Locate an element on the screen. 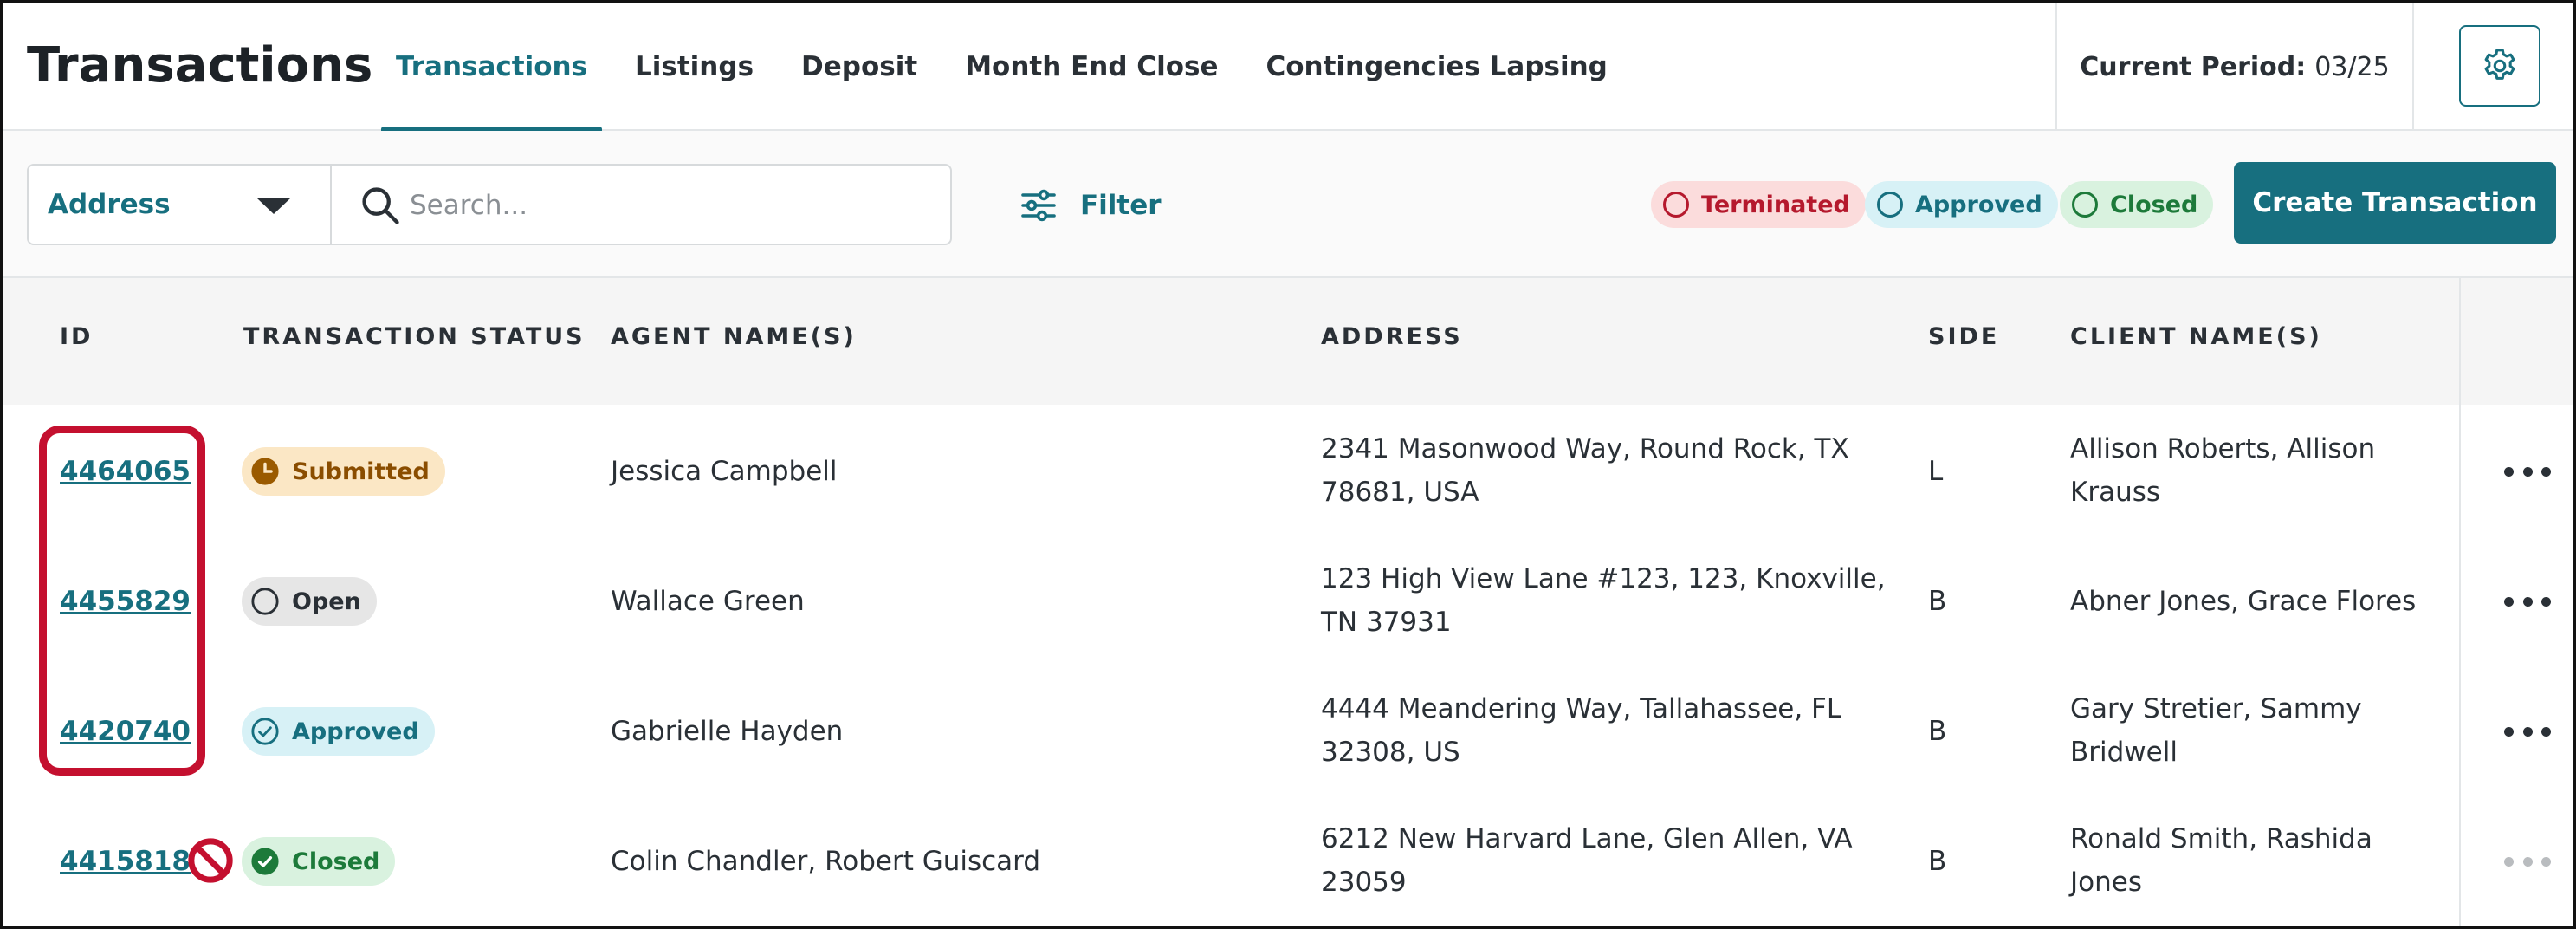  column-header-agents: AGENT NAME(S) is located at coordinates (734, 336).